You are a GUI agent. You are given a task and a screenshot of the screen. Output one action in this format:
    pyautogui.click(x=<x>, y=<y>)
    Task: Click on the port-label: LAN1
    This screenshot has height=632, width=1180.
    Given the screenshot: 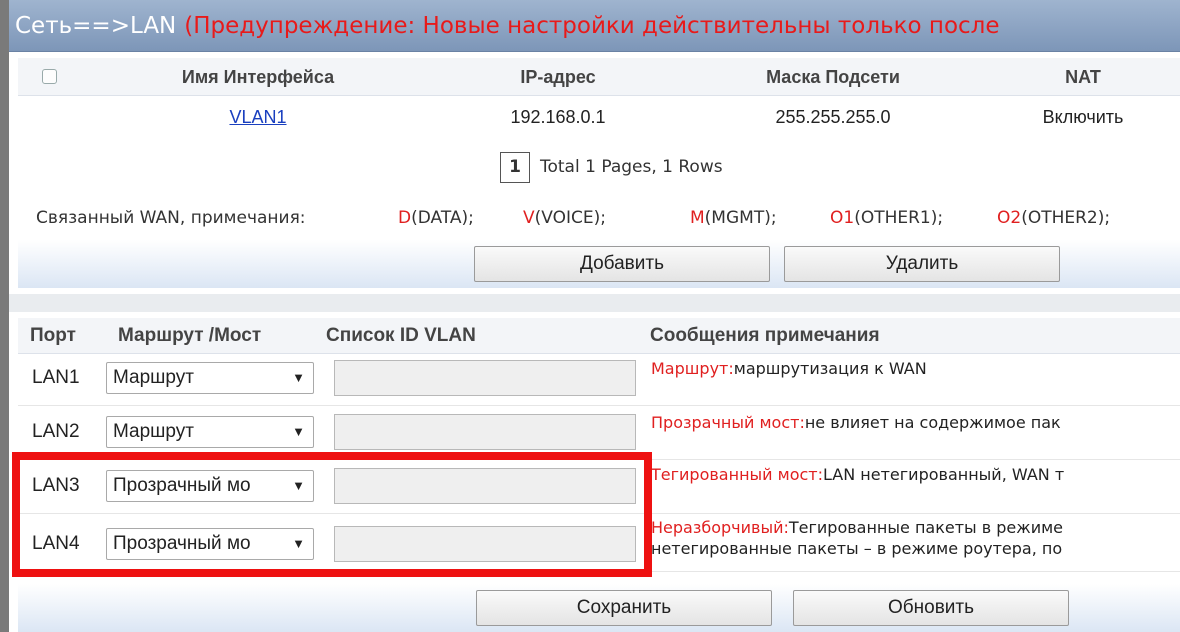 What is the action you would take?
    pyautogui.click(x=56, y=377)
    